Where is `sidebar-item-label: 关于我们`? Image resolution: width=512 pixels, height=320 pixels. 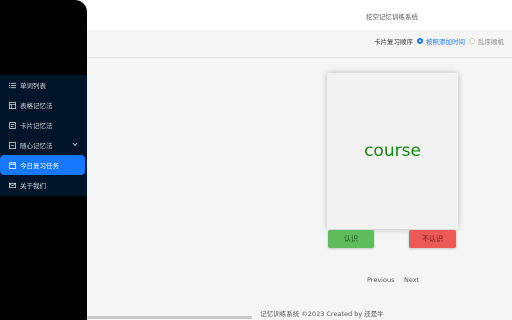
sidebar-item-label: 关于我们 is located at coordinates (33, 186).